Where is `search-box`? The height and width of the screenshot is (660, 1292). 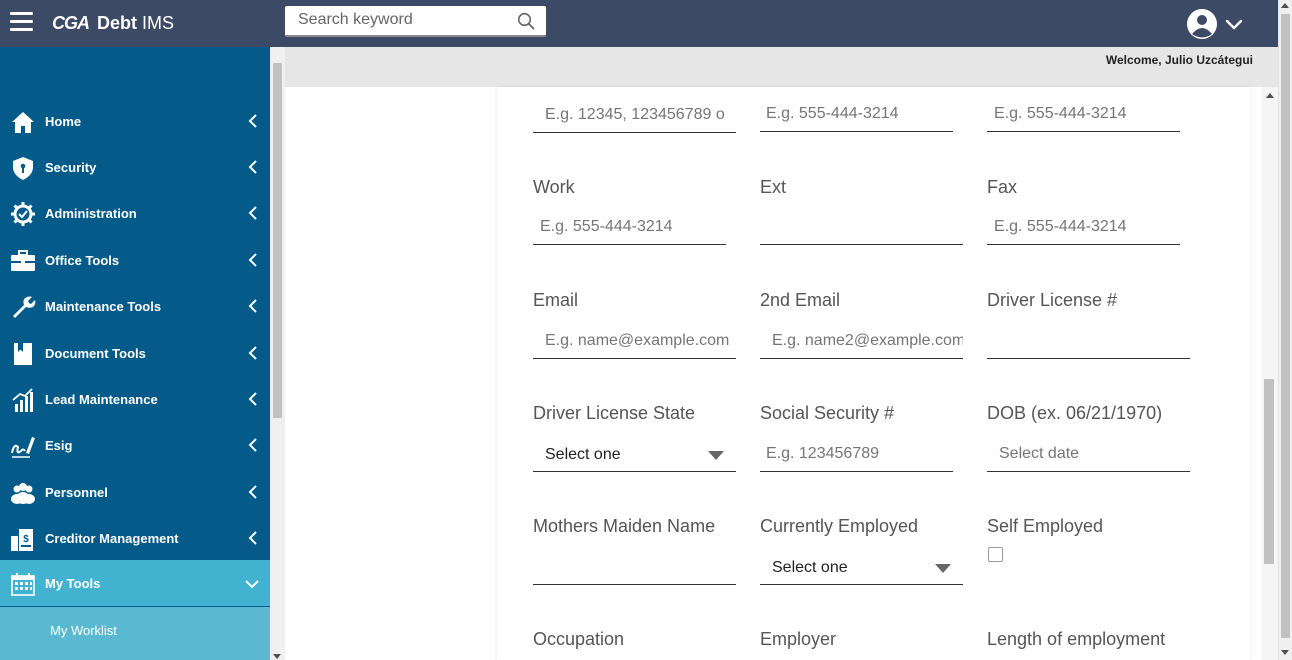 search-box is located at coordinates (415, 21).